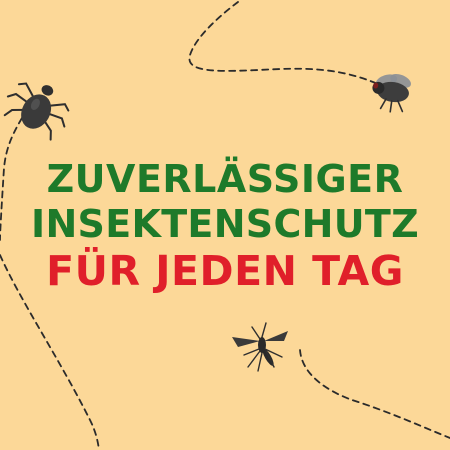 This screenshot has height=450, width=450. I want to click on fly-icon, so click(392, 93).